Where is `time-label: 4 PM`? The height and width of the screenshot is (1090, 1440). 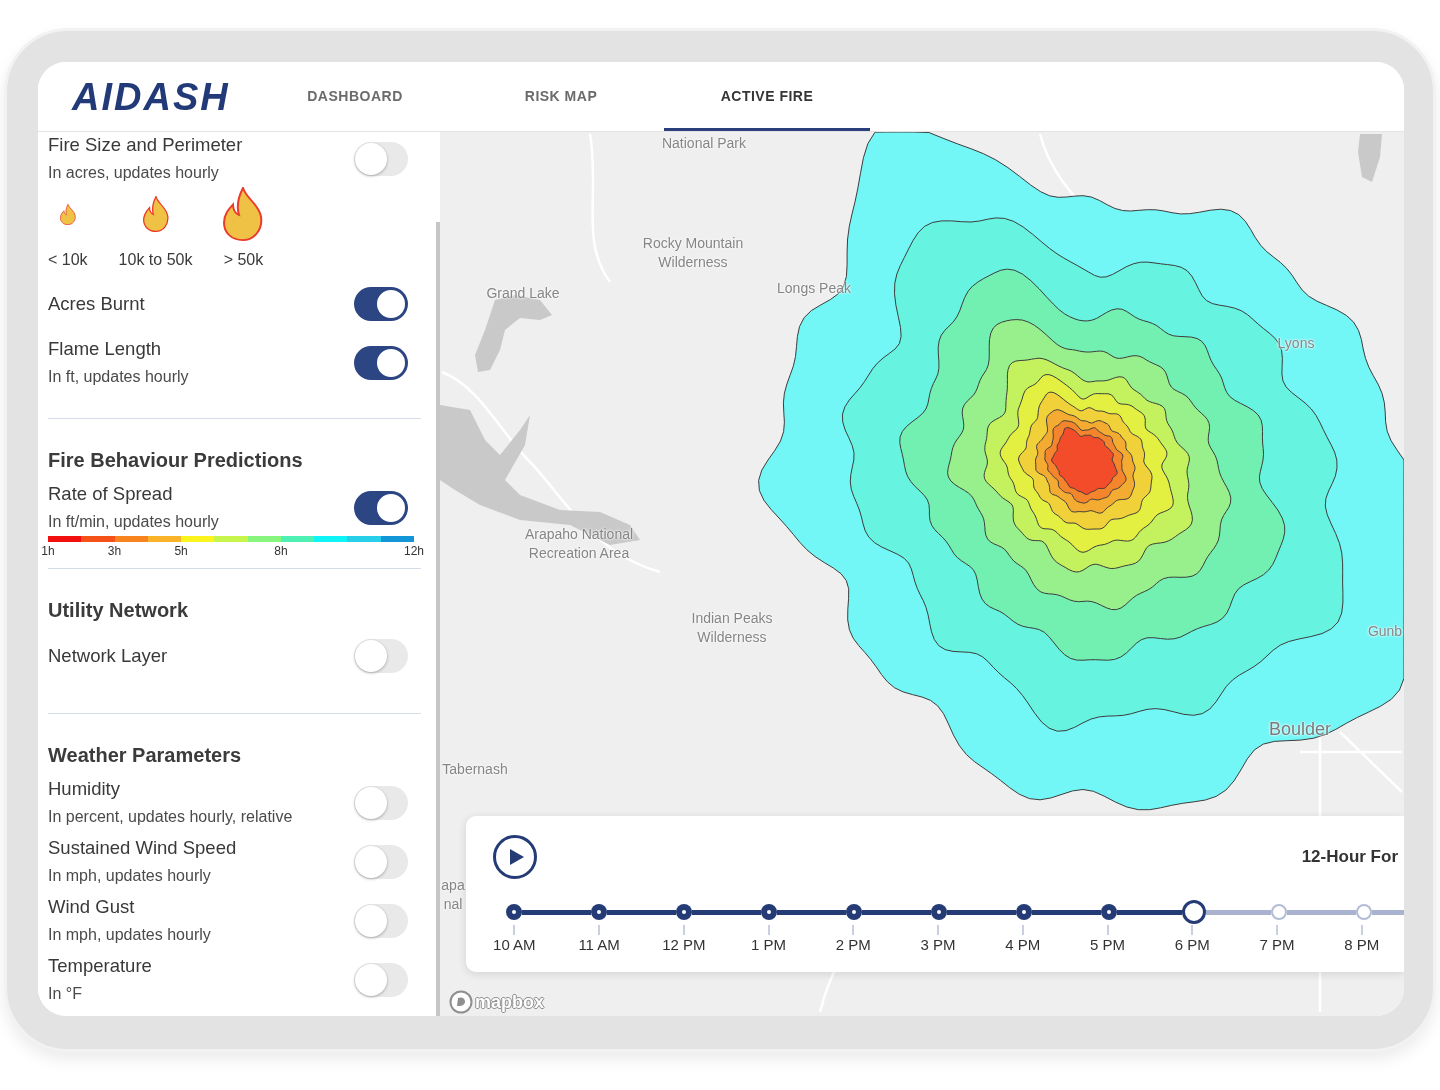
time-label: 4 PM is located at coordinates (1023, 945).